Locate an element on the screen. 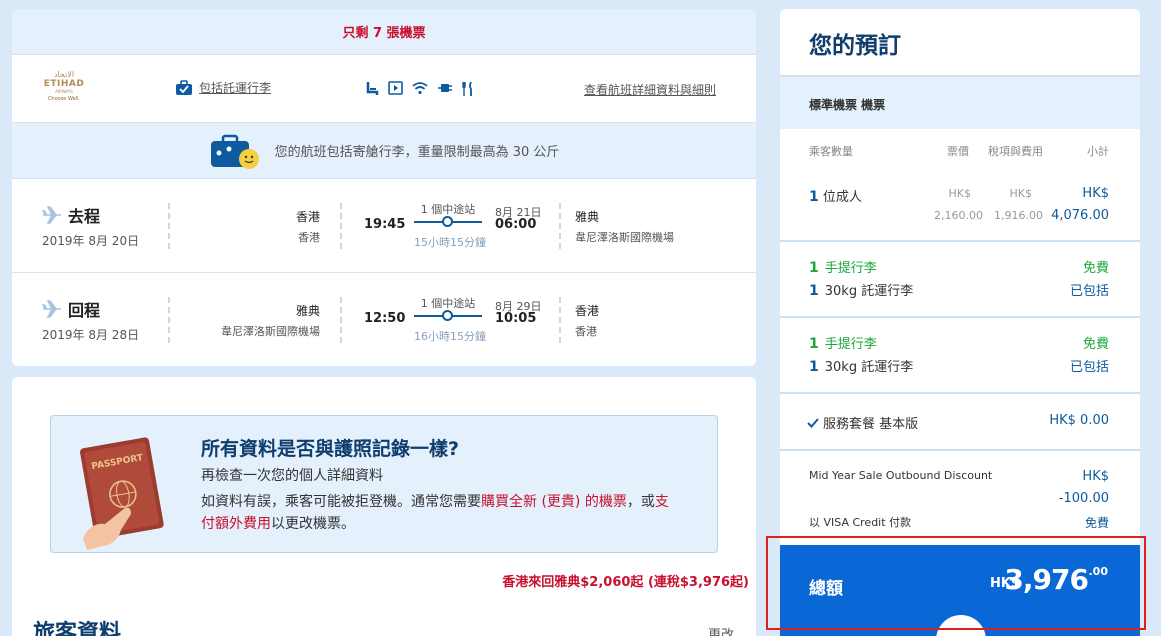 The width and height of the screenshot is (1161, 636). service-package: 服務套餐 基本版 HK$ 0.00 is located at coordinates (960, 422).